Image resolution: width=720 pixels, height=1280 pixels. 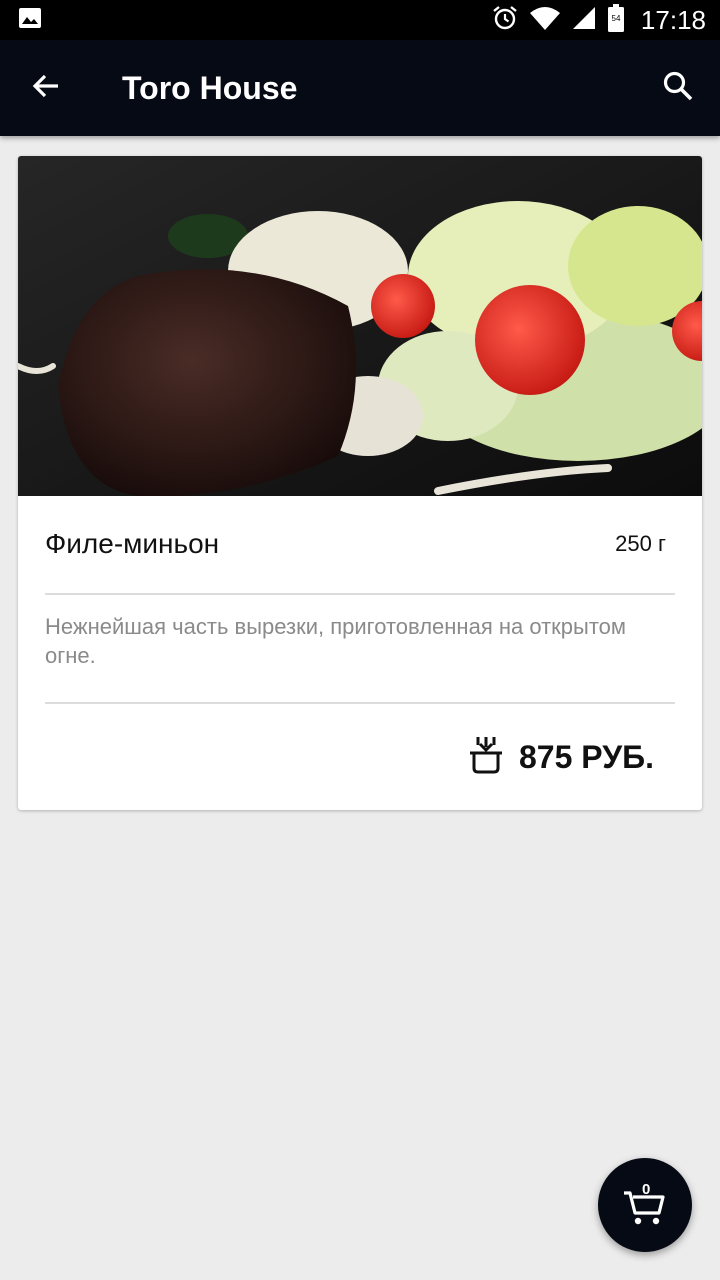 What do you see at coordinates (360, 20) in the screenshot?
I see `status-bar: 54 17:18` at bounding box center [360, 20].